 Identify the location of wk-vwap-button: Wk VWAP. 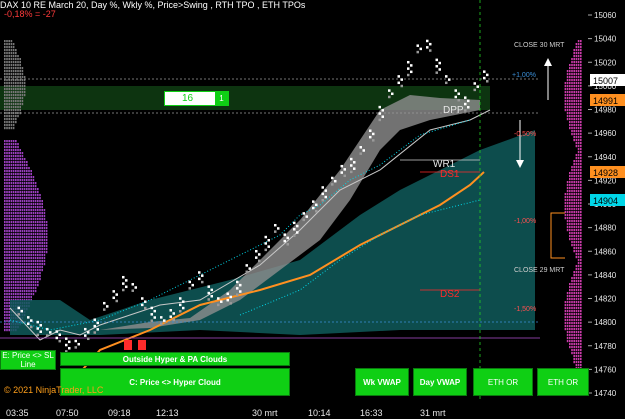
(382, 382).